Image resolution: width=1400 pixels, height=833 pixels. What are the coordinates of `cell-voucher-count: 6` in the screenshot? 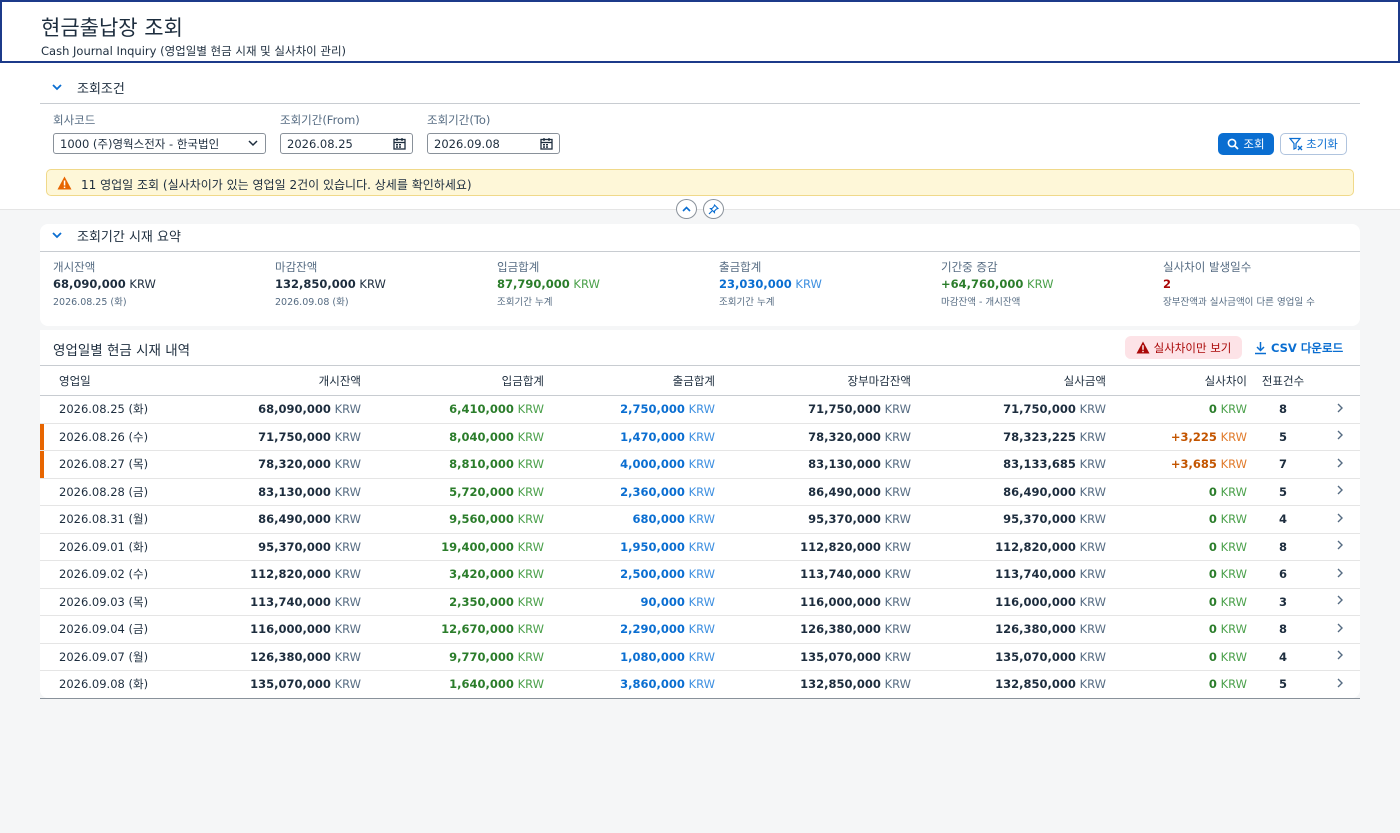 It's located at (1282, 574).